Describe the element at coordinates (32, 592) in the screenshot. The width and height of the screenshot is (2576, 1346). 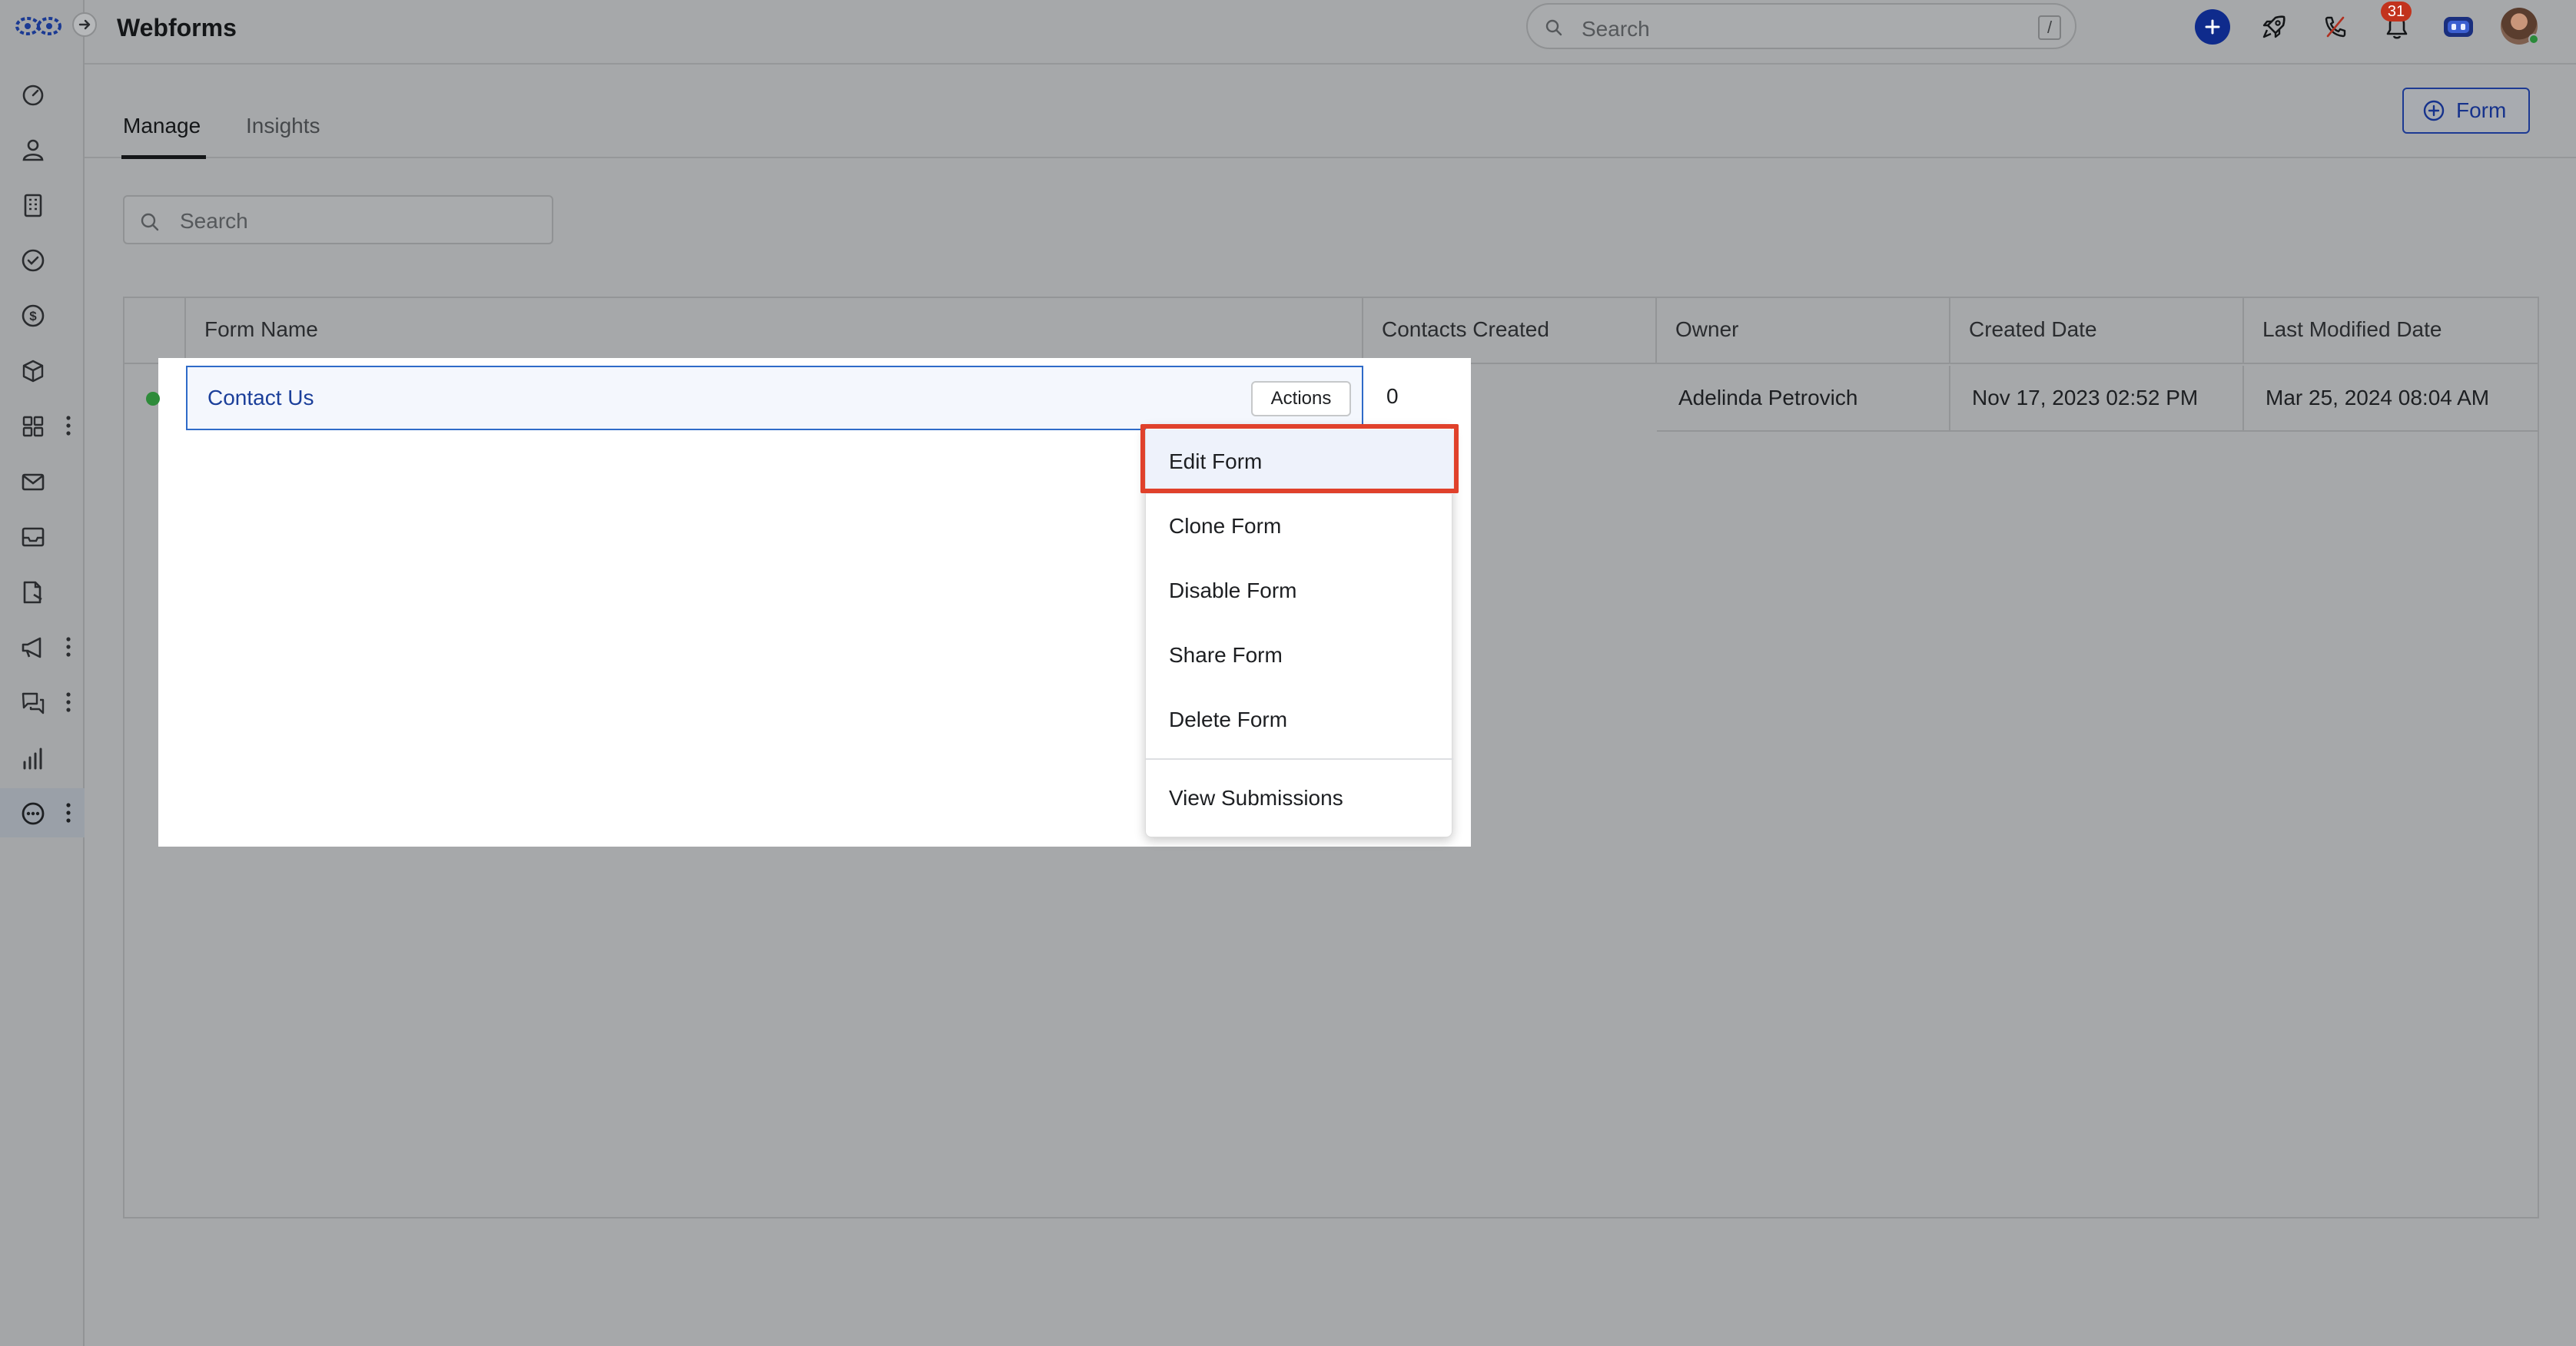
I see `documents-icon` at that location.